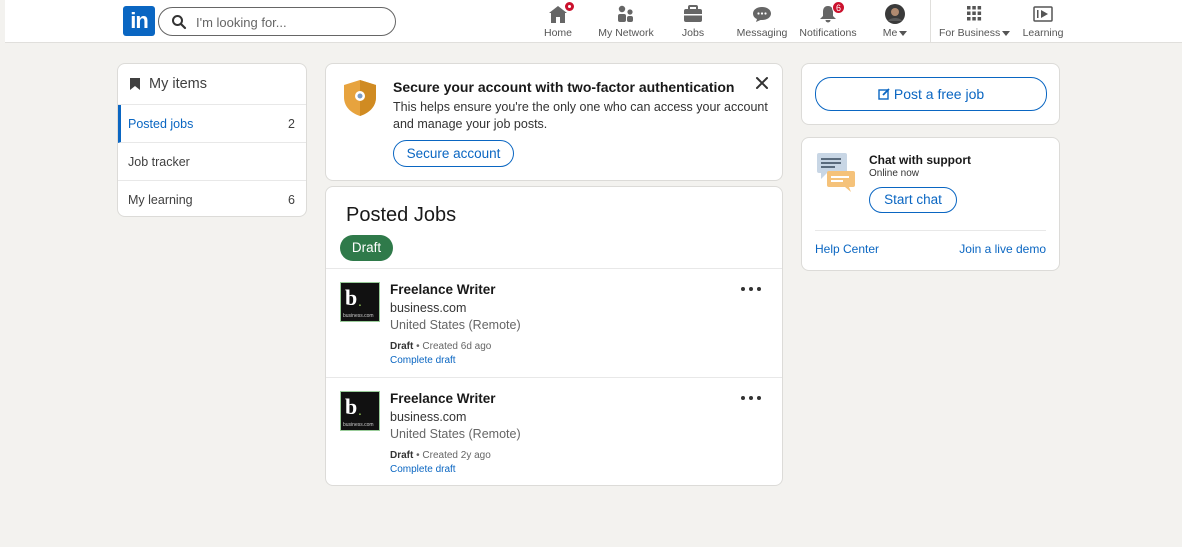  What do you see at coordinates (452, 346) in the screenshot?
I see `job-created: • Created 6d ago` at bounding box center [452, 346].